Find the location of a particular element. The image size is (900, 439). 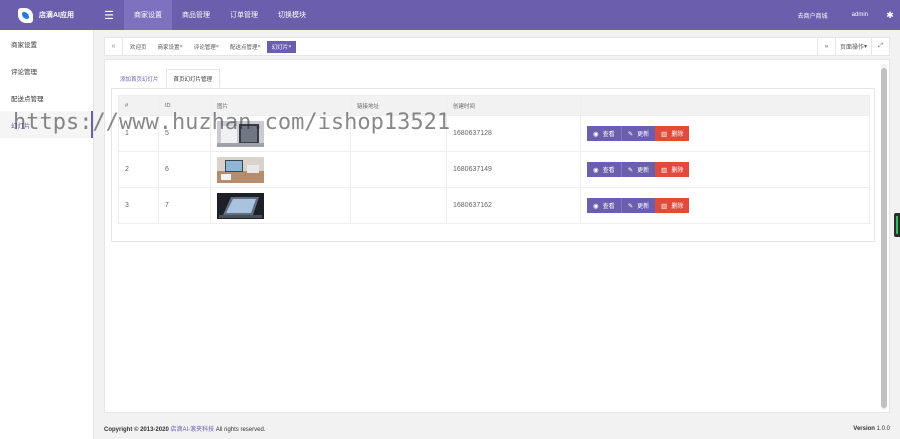

top-nav-switch-module: 切换模块 is located at coordinates (292, 15).